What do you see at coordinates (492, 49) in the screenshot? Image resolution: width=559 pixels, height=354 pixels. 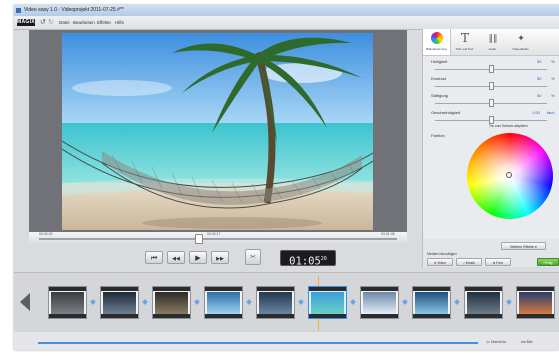 I see `tab-label: Audio` at bounding box center [492, 49].